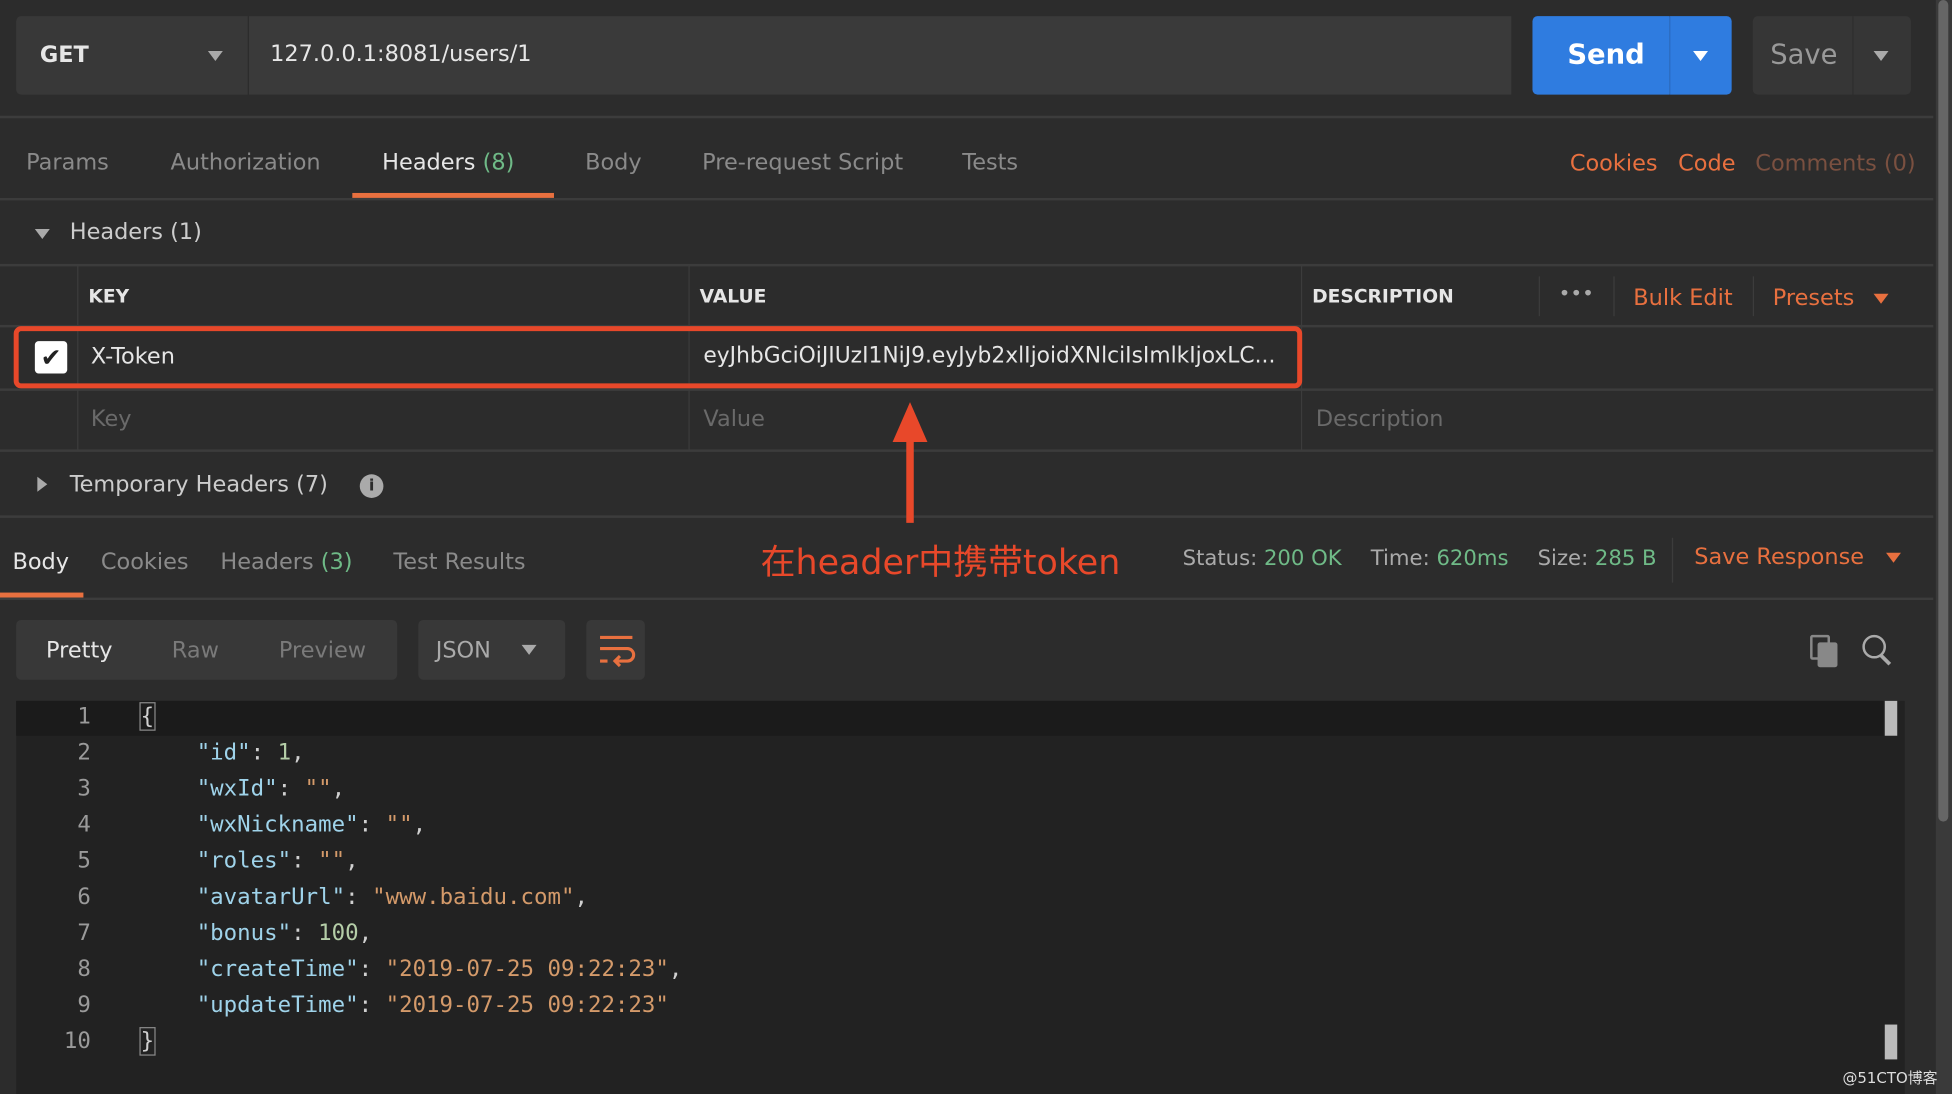  Describe the element at coordinates (84, 860) in the screenshot. I see `line-number: 5` at that location.